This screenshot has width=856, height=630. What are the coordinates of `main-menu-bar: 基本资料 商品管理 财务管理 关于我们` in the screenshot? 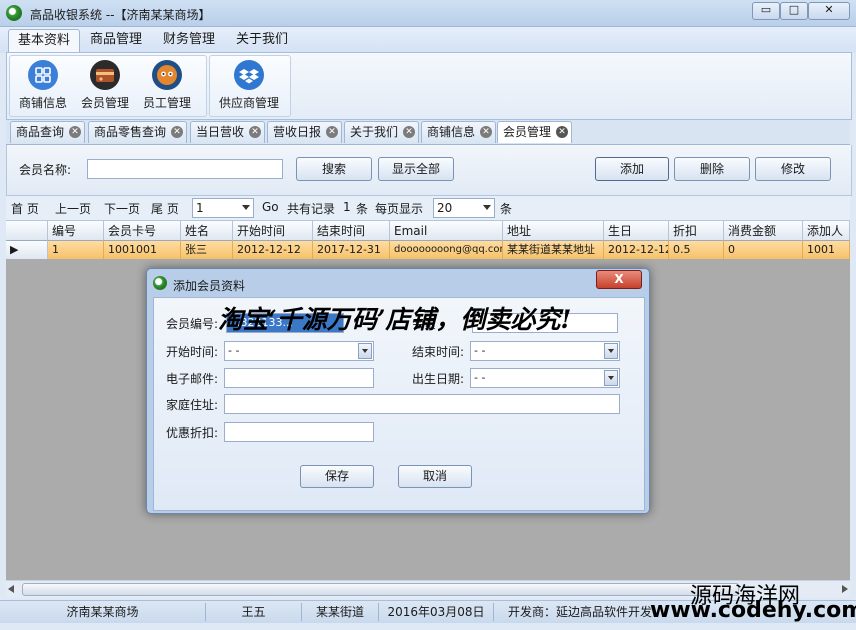 It's located at (428, 40).